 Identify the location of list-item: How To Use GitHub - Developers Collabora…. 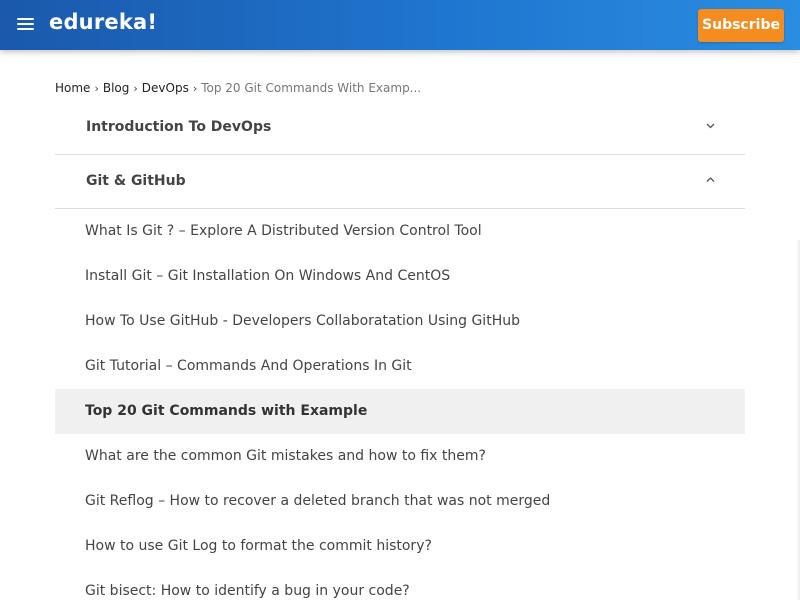
(400, 321).